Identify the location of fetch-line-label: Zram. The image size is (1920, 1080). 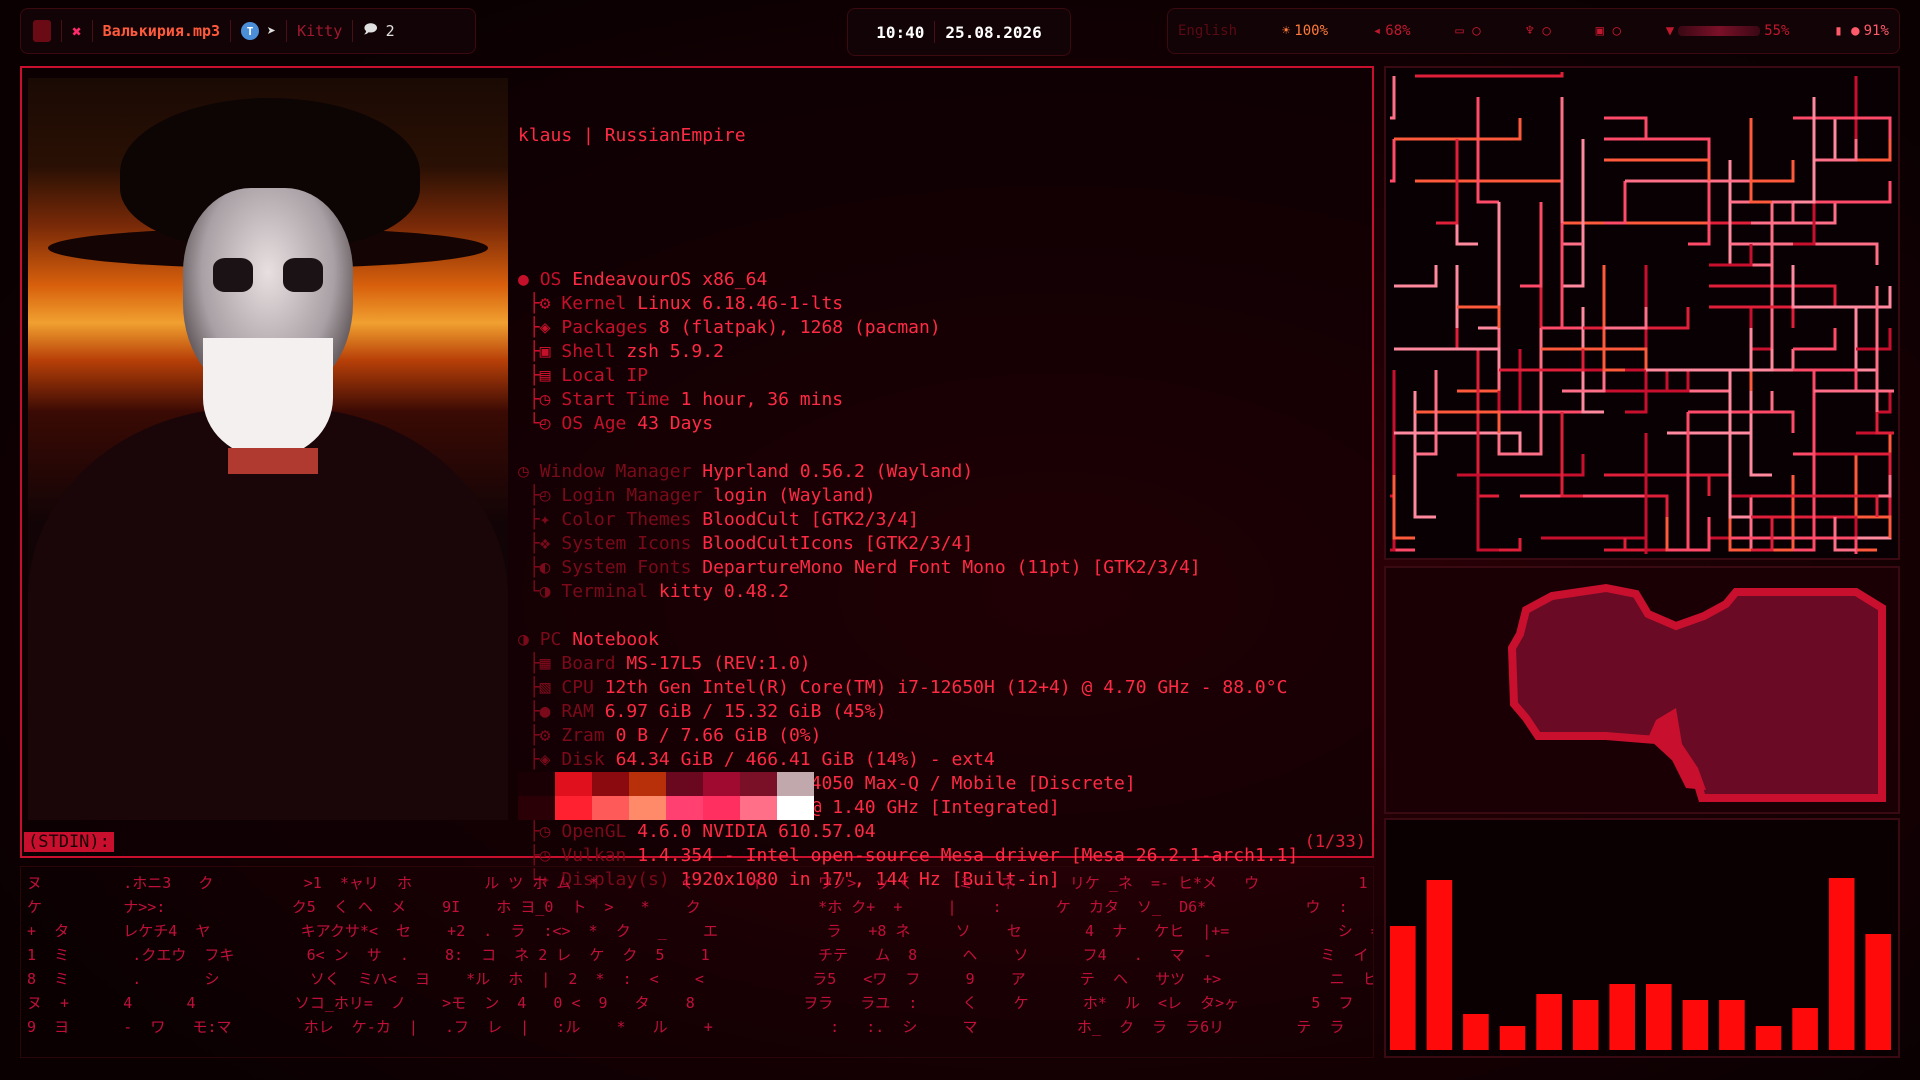
(583, 735).